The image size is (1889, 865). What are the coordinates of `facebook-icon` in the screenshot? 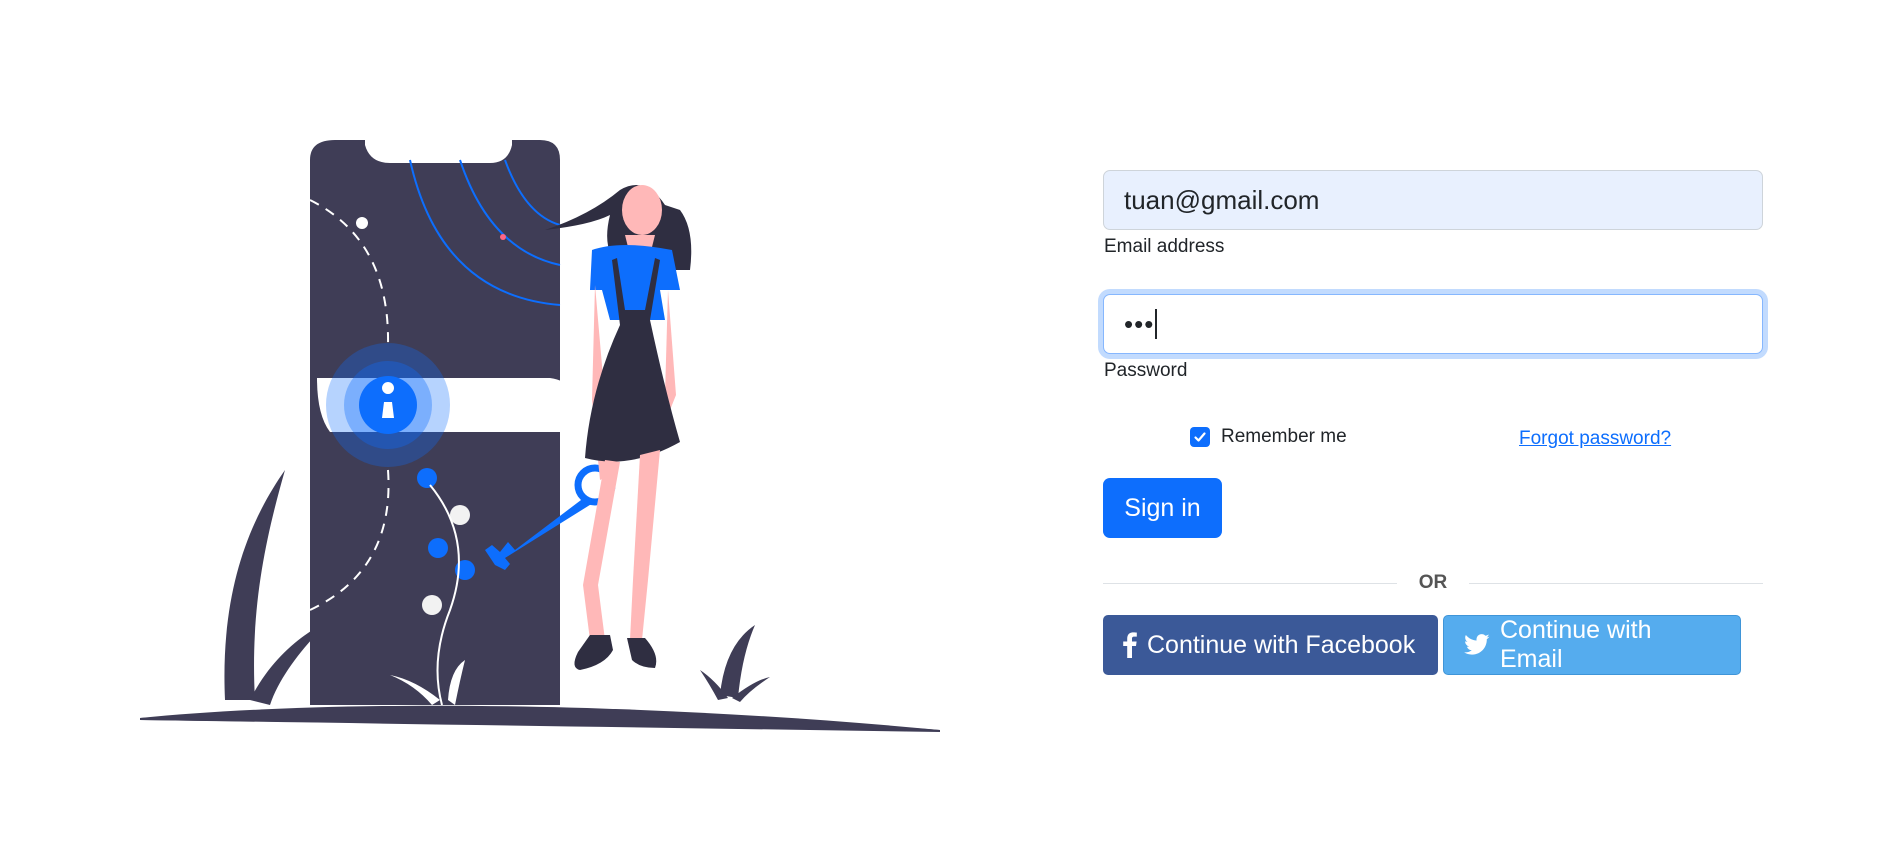 It's located at (1130, 645).